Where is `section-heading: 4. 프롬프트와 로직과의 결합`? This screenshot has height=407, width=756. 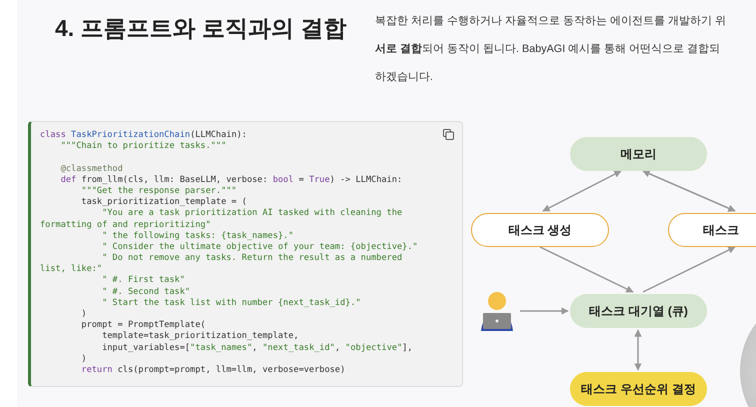 section-heading: 4. 프롬프트와 로직과의 결합 is located at coordinates (201, 28).